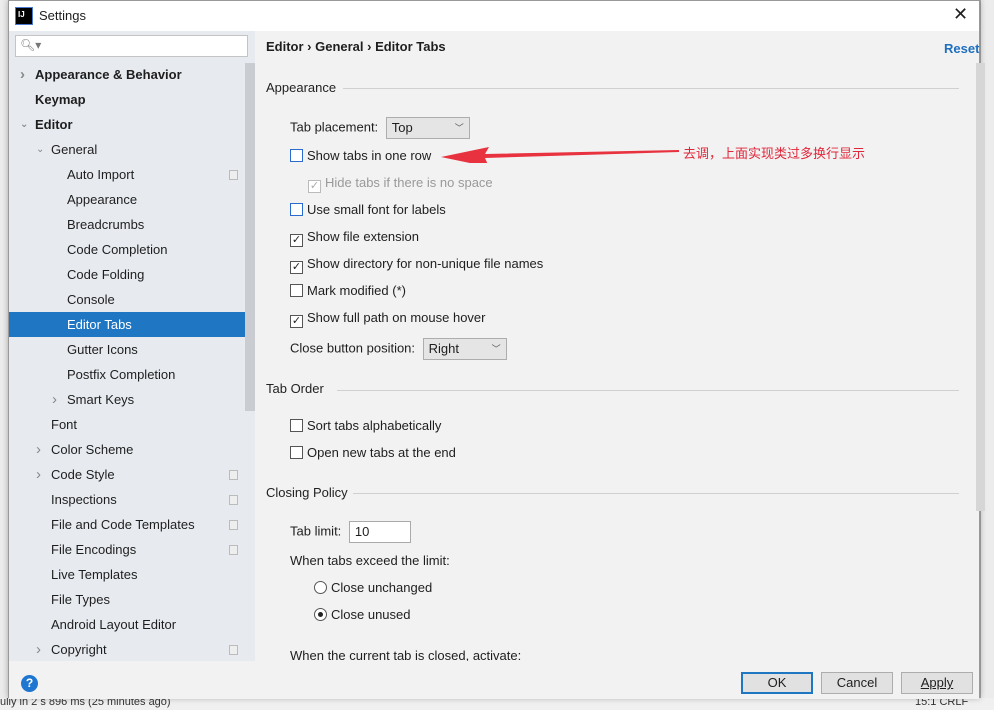  I want to click on sidebar-item: ⌄ Editor, so click(127, 124).